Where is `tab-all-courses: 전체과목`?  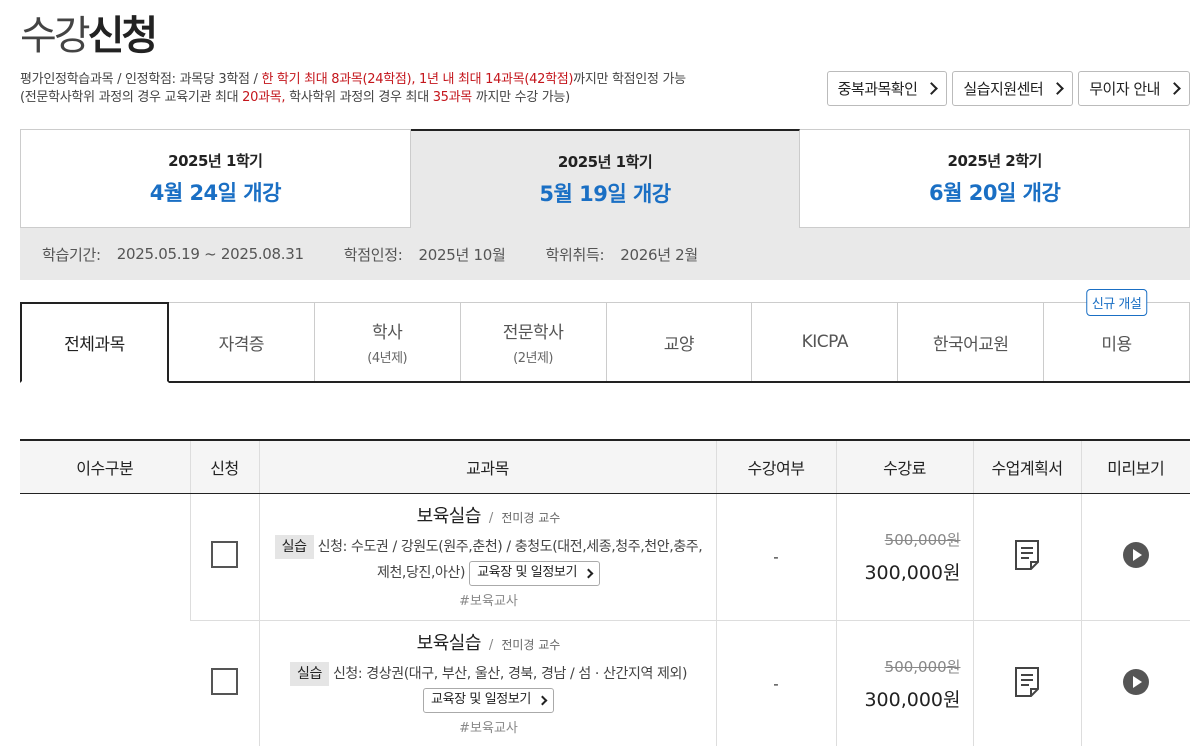 tab-all-courses: 전체과목 is located at coordinates (94, 342).